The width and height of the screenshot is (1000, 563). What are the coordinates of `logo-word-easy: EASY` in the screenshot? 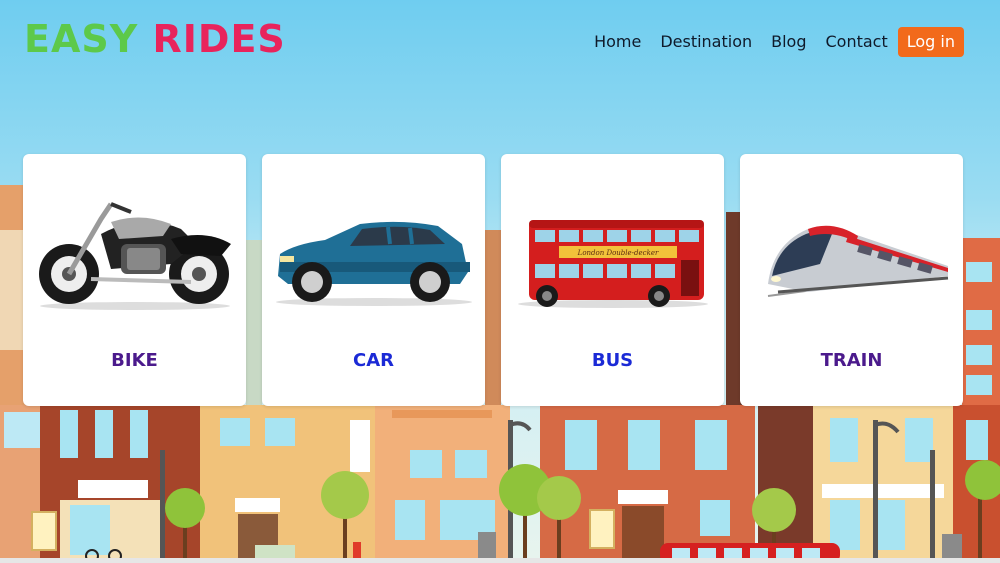 It's located at (81, 39).